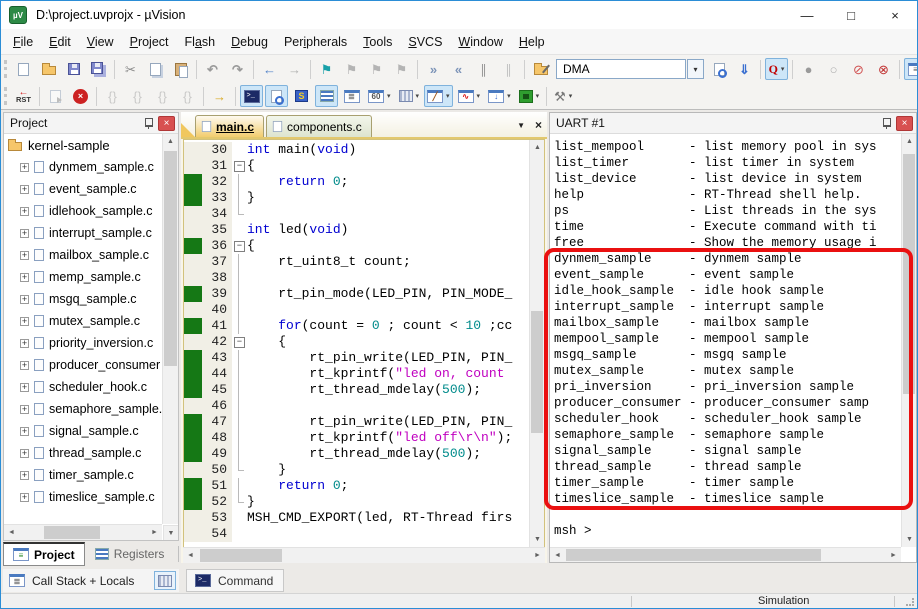 This screenshot has height=609, width=918. I want to click on tree-item: + signal_sample.c, so click(83, 431).